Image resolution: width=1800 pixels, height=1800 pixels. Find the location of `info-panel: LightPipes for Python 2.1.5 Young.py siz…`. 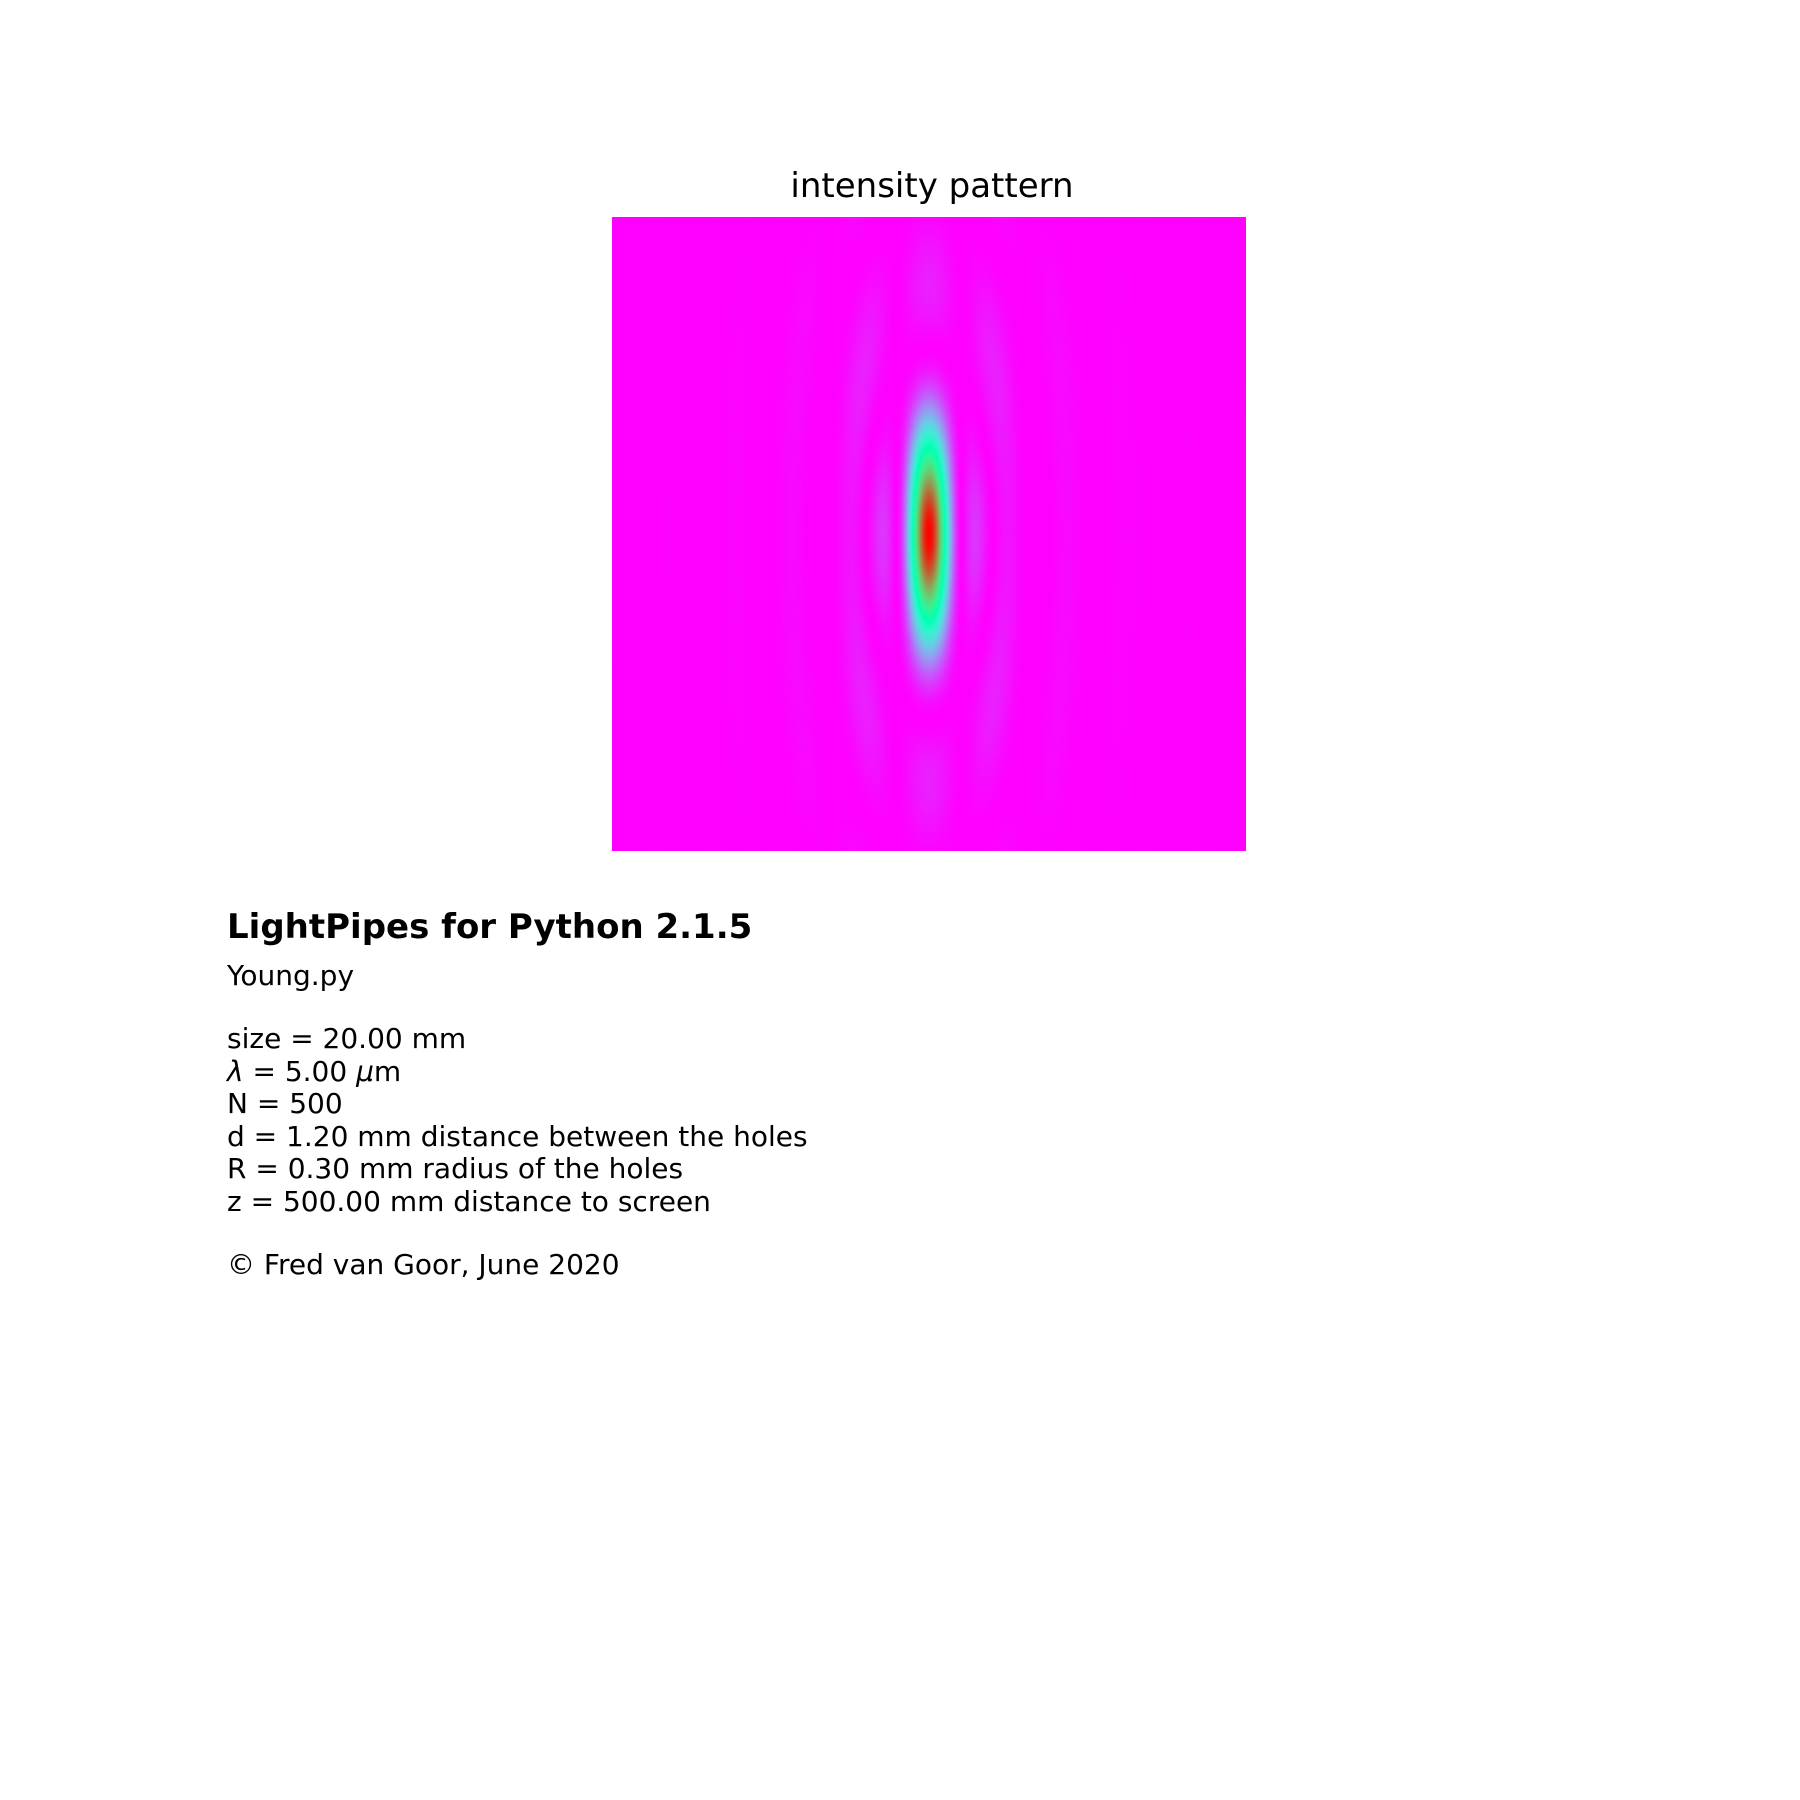

info-panel: LightPipes for Python 2.1.5 Young.py siz… is located at coordinates (777, 1093).